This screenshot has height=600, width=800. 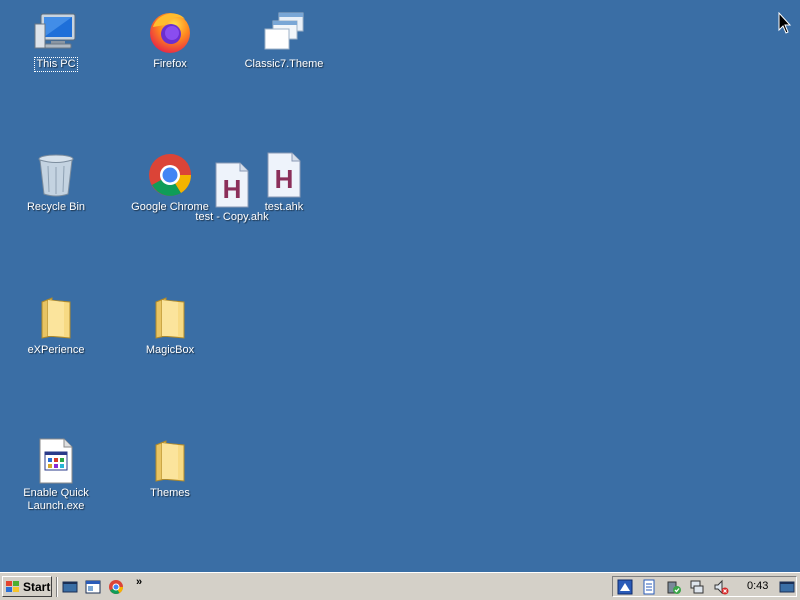 What do you see at coordinates (139, 582) in the screenshot?
I see `quick-launch-overflow-button: »` at bounding box center [139, 582].